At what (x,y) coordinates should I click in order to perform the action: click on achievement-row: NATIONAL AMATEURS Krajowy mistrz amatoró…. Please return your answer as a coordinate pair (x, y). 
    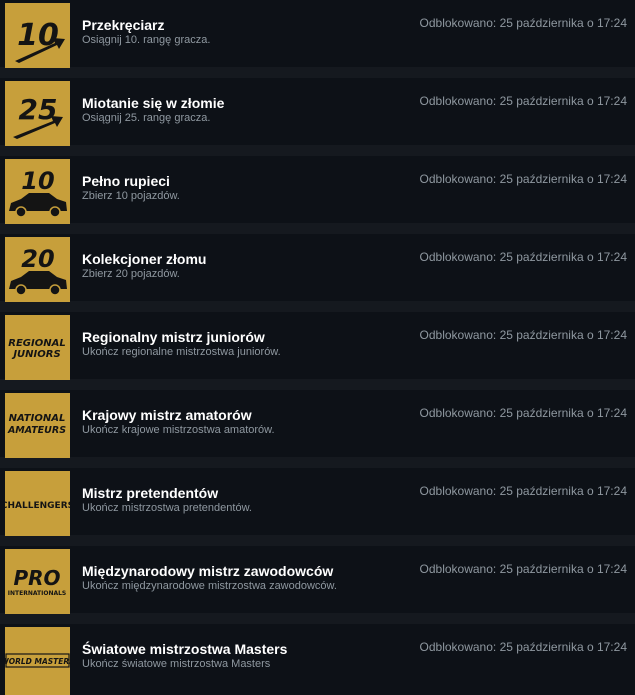
    Looking at the image, I should click on (317, 424).